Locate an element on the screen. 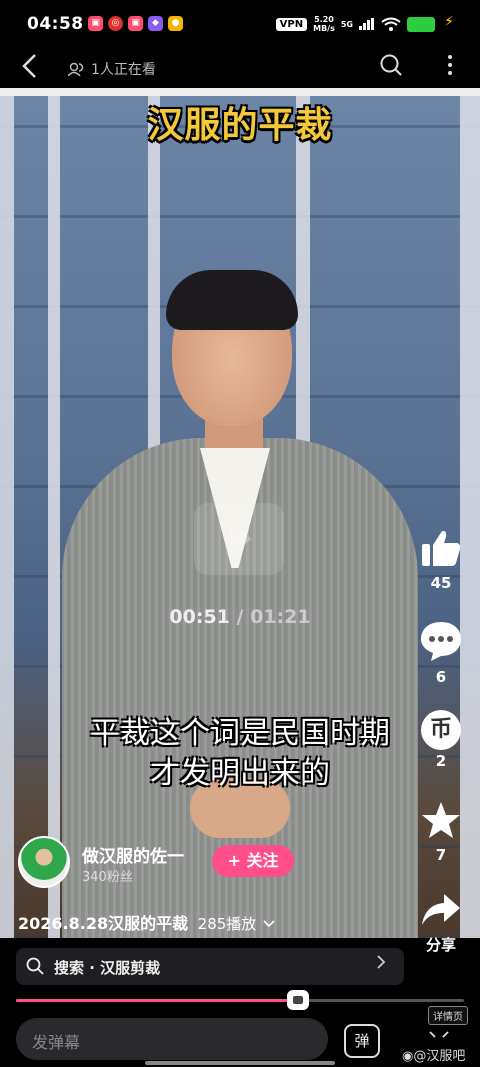  video-top-strip is located at coordinates (240, 92).